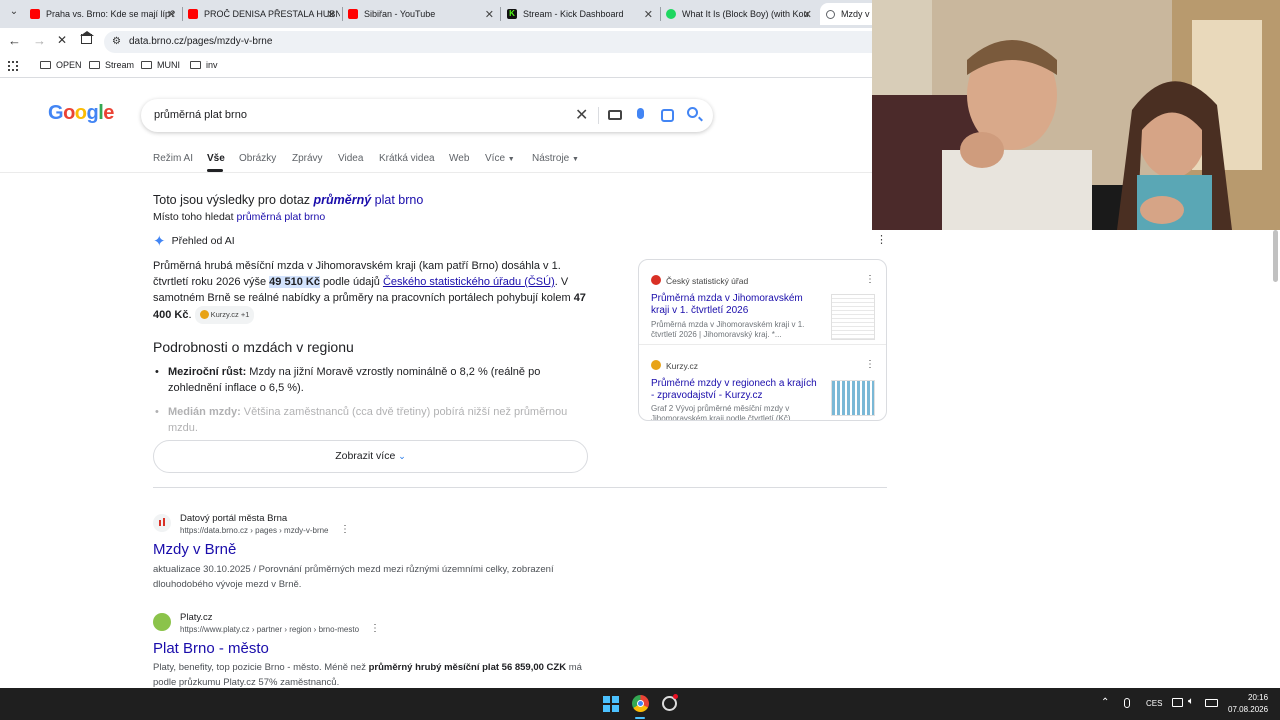 Image resolution: width=1280 pixels, height=720 pixels. I want to click on spotify-icon, so click(671, 14).